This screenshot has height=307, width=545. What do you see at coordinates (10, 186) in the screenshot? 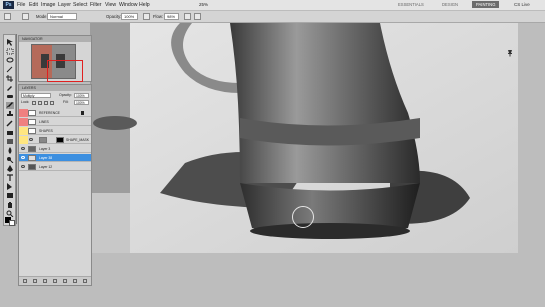
I see `path-selection-tool-icon` at bounding box center [10, 186].